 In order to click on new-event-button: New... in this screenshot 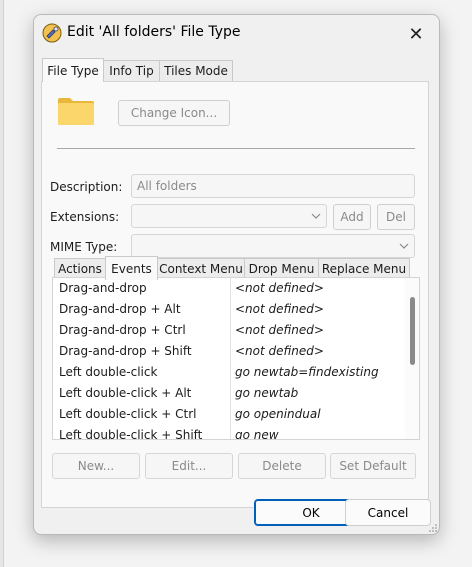, I will do `click(96, 466)`.